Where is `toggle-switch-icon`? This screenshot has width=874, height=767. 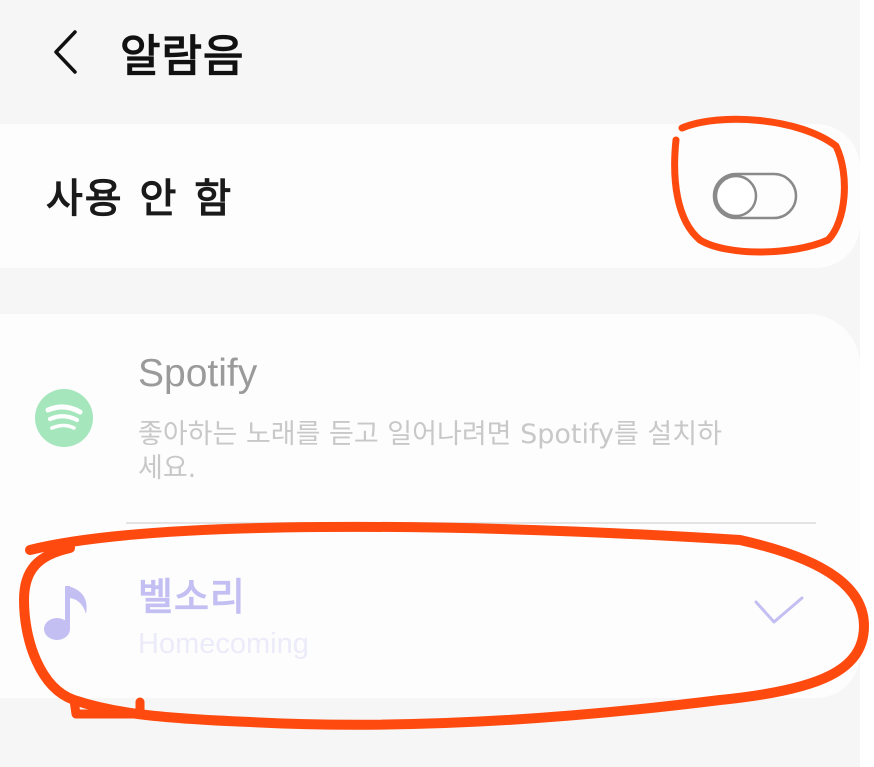 toggle-switch-icon is located at coordinates (755, 196).